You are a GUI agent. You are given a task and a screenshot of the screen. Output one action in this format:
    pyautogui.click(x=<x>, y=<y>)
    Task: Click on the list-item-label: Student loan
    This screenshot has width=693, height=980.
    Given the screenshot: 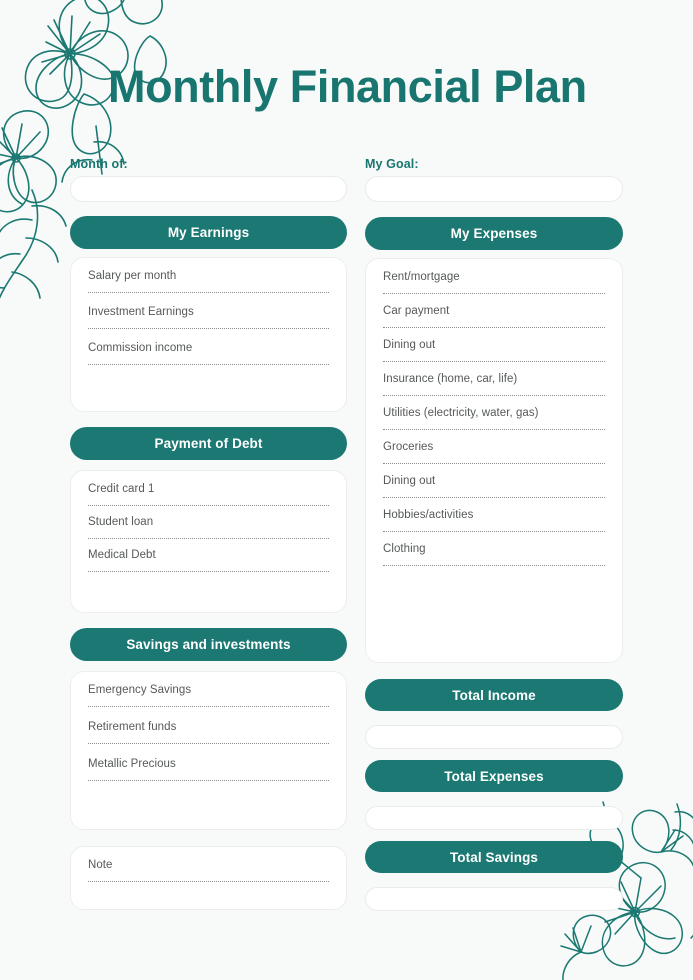 What is the action you would take?
    pyautogui.click(x=121, y=522)
    